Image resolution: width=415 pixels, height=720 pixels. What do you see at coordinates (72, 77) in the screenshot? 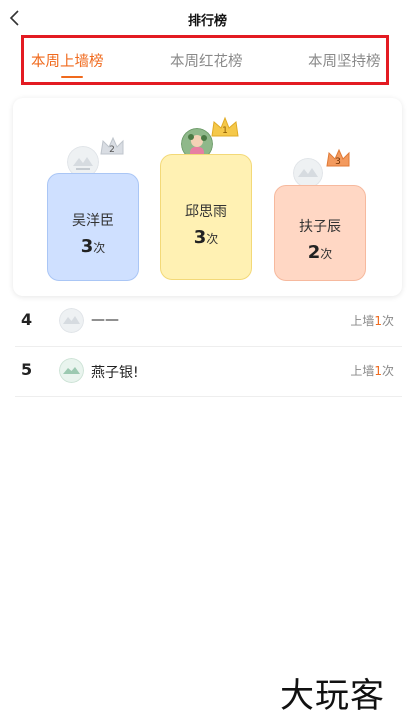
I see `active-tab-indicator` at bounding box center [72, 77].